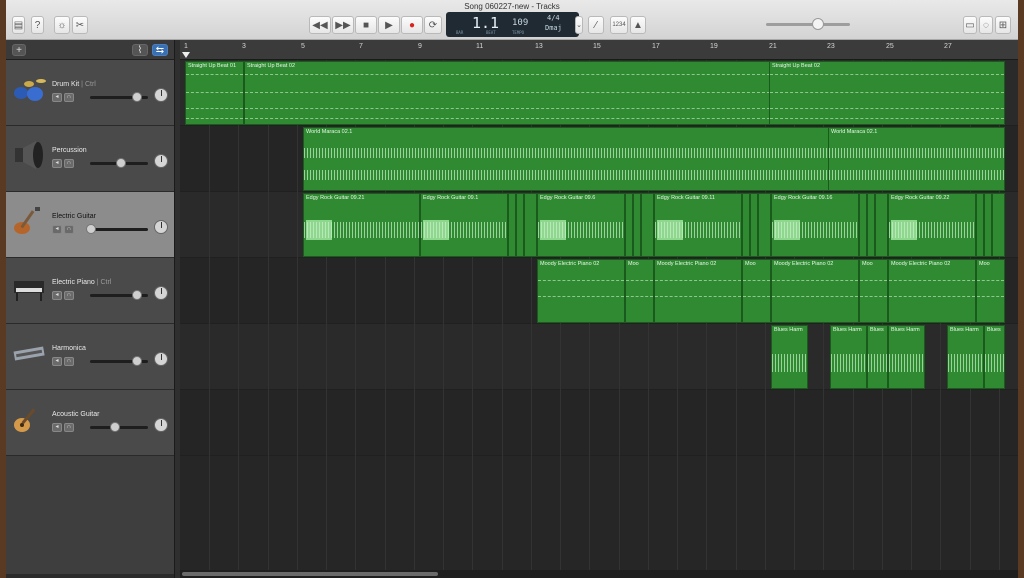  Describe the element at coordinates (815, 225) in the screenshot. I see `guitar-region: Edgy Rock Guitar 09.16` at that location.